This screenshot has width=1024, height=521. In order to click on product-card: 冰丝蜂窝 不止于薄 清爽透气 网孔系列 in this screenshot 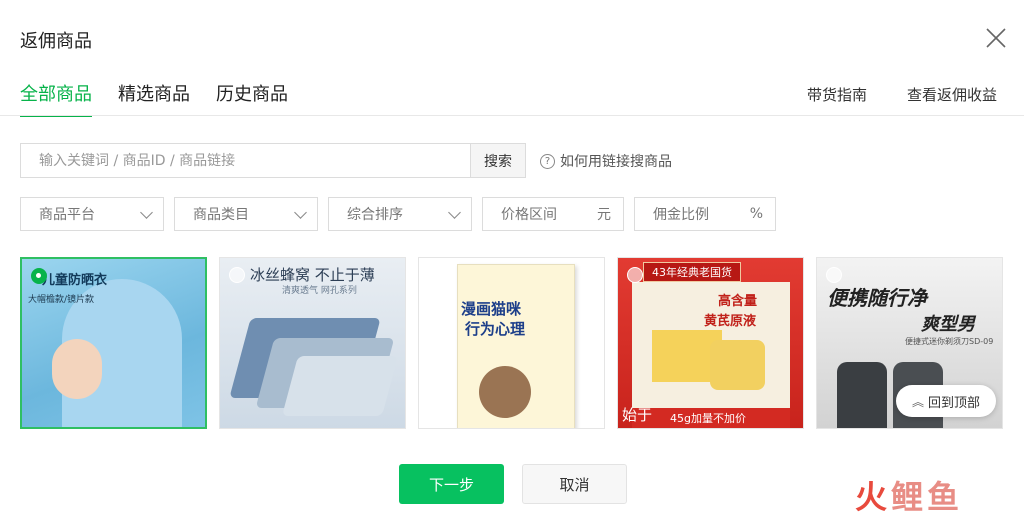, I will do `click(312, 343)`.